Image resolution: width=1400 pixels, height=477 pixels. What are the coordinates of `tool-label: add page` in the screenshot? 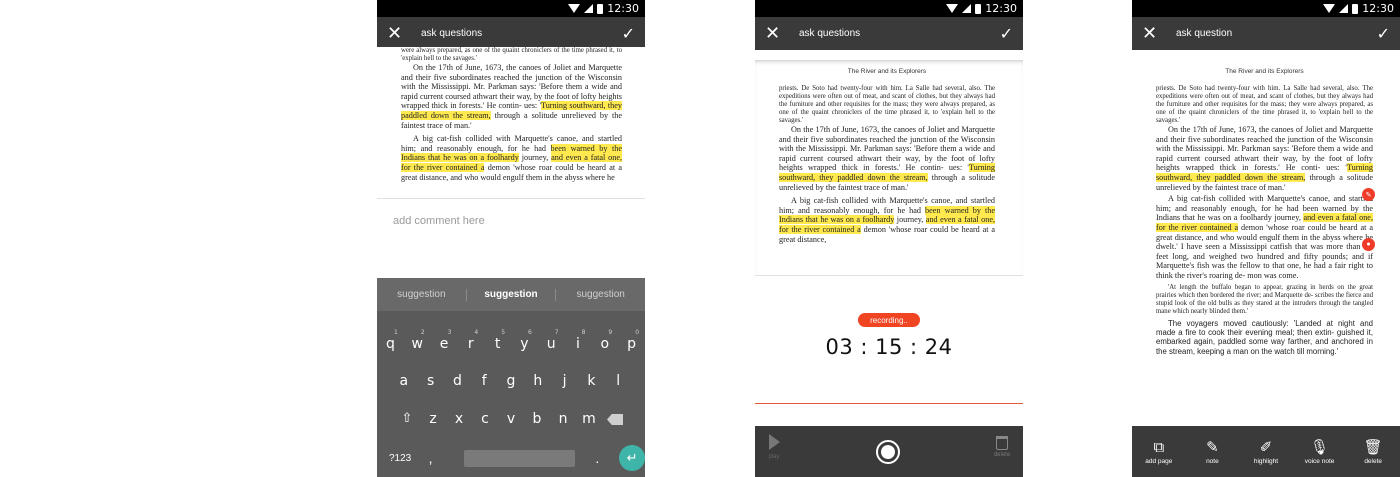 It's located at (1159, 461).